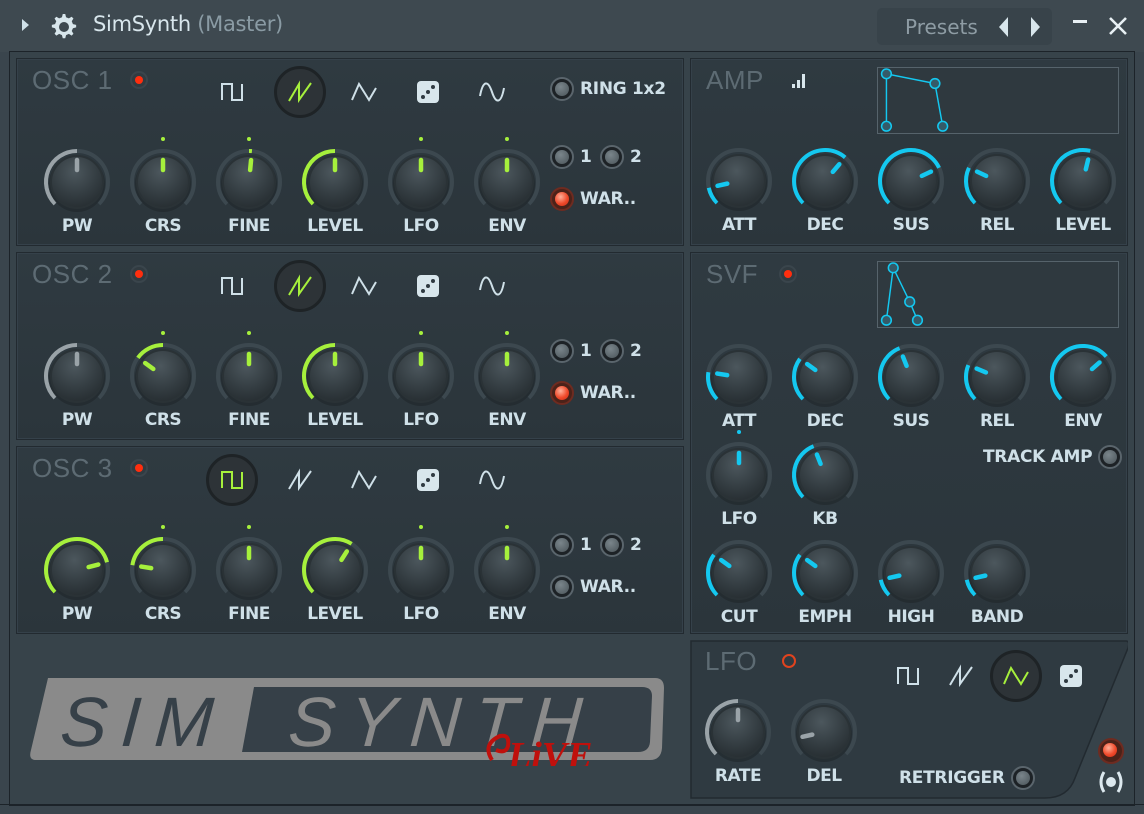 The width and height of the screenshot is (1144, 814). Describe the element at coordinates (825, 386) in the screenshot. I see `svf-knob-dec: DEC` at that location.